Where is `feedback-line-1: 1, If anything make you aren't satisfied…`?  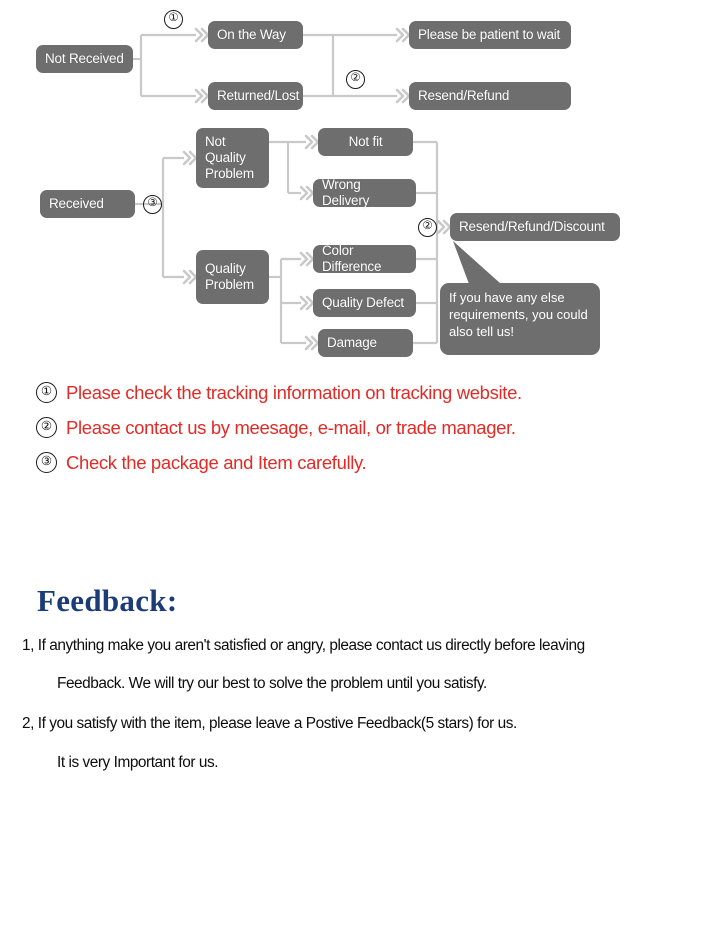
feedback-line-1: 1, If anything make you aren't satisfied… is located at coordinates (303, 645).